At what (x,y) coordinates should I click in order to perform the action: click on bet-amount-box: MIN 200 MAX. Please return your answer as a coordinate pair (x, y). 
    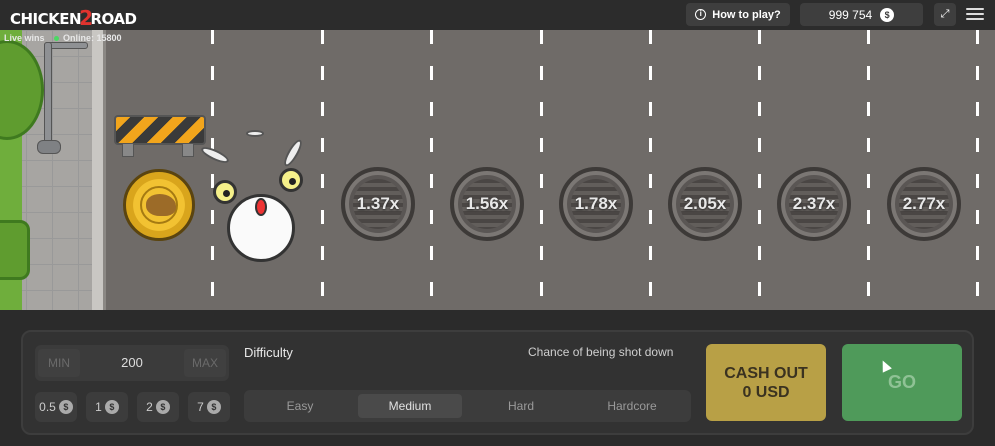
    Looking at the image, I should click on (132, 363).